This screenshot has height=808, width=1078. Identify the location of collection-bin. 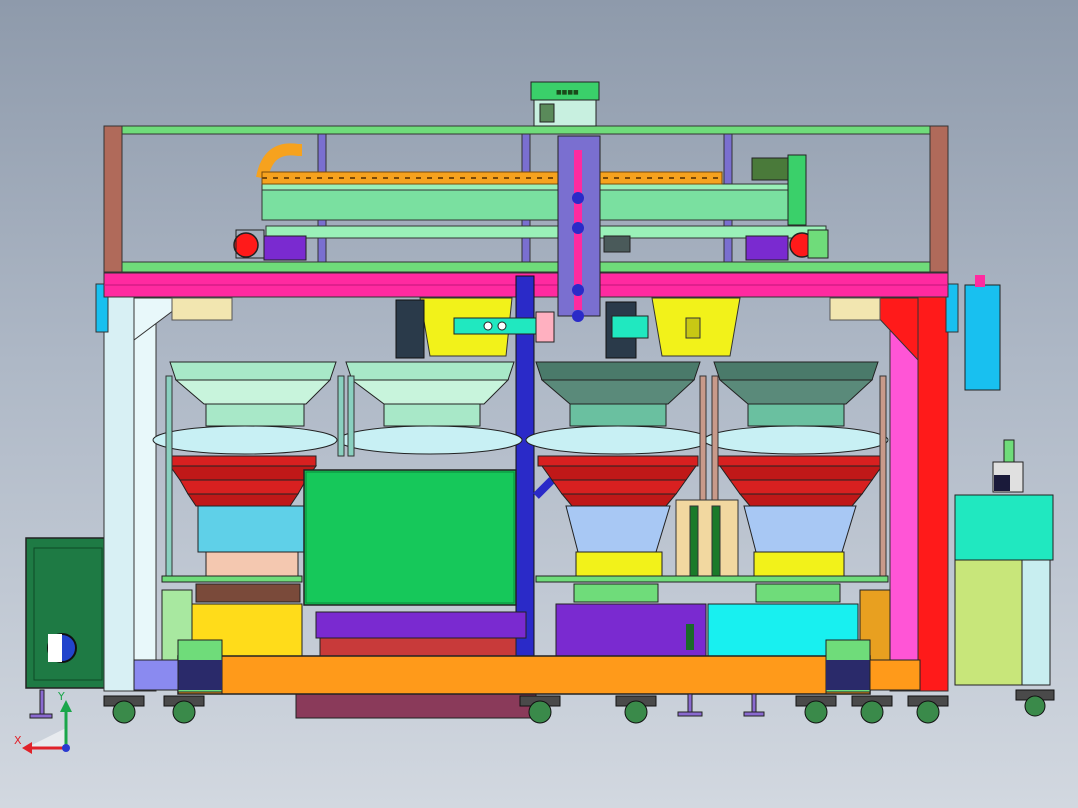
(410, 537).